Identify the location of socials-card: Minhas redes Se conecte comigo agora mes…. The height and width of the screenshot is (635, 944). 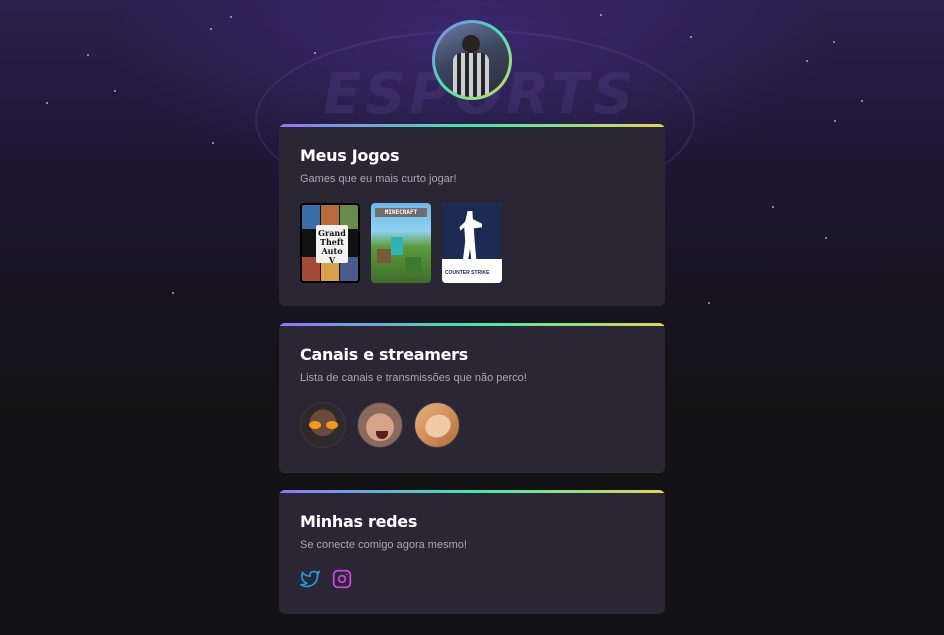
(472, 552).